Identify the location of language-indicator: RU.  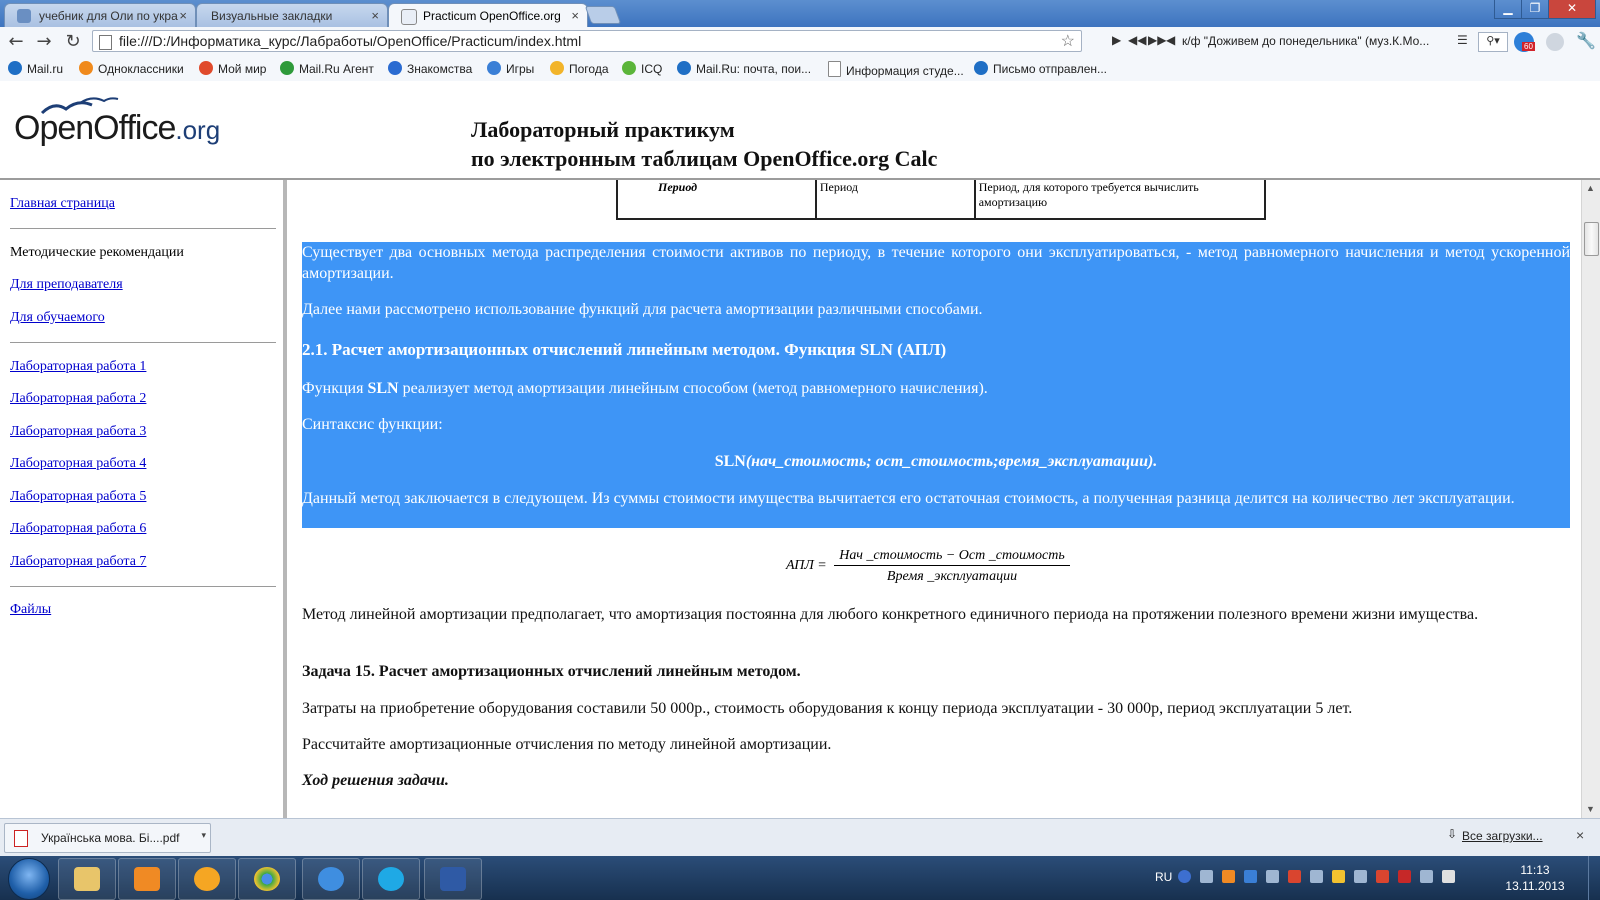
(1163, 877).